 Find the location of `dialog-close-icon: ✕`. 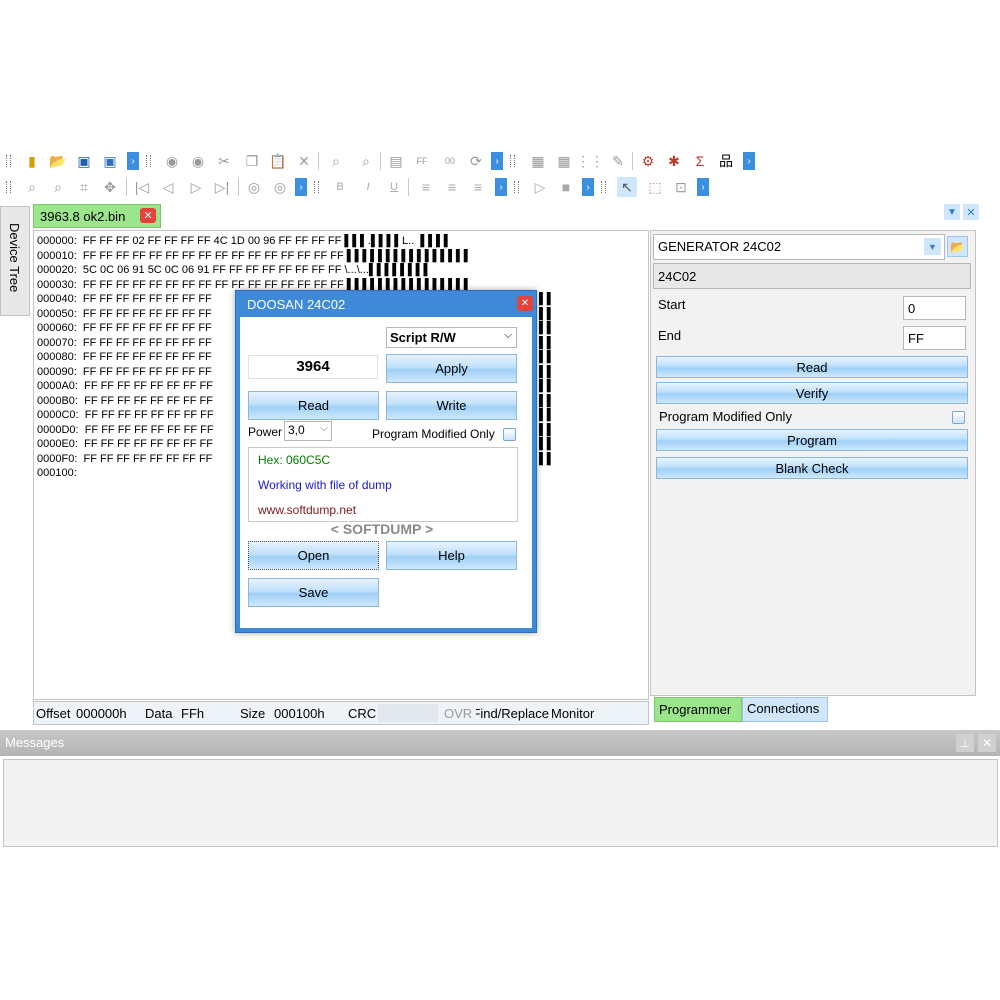

dialog-close-icon: ✕ is located at coordinates (525, 303).